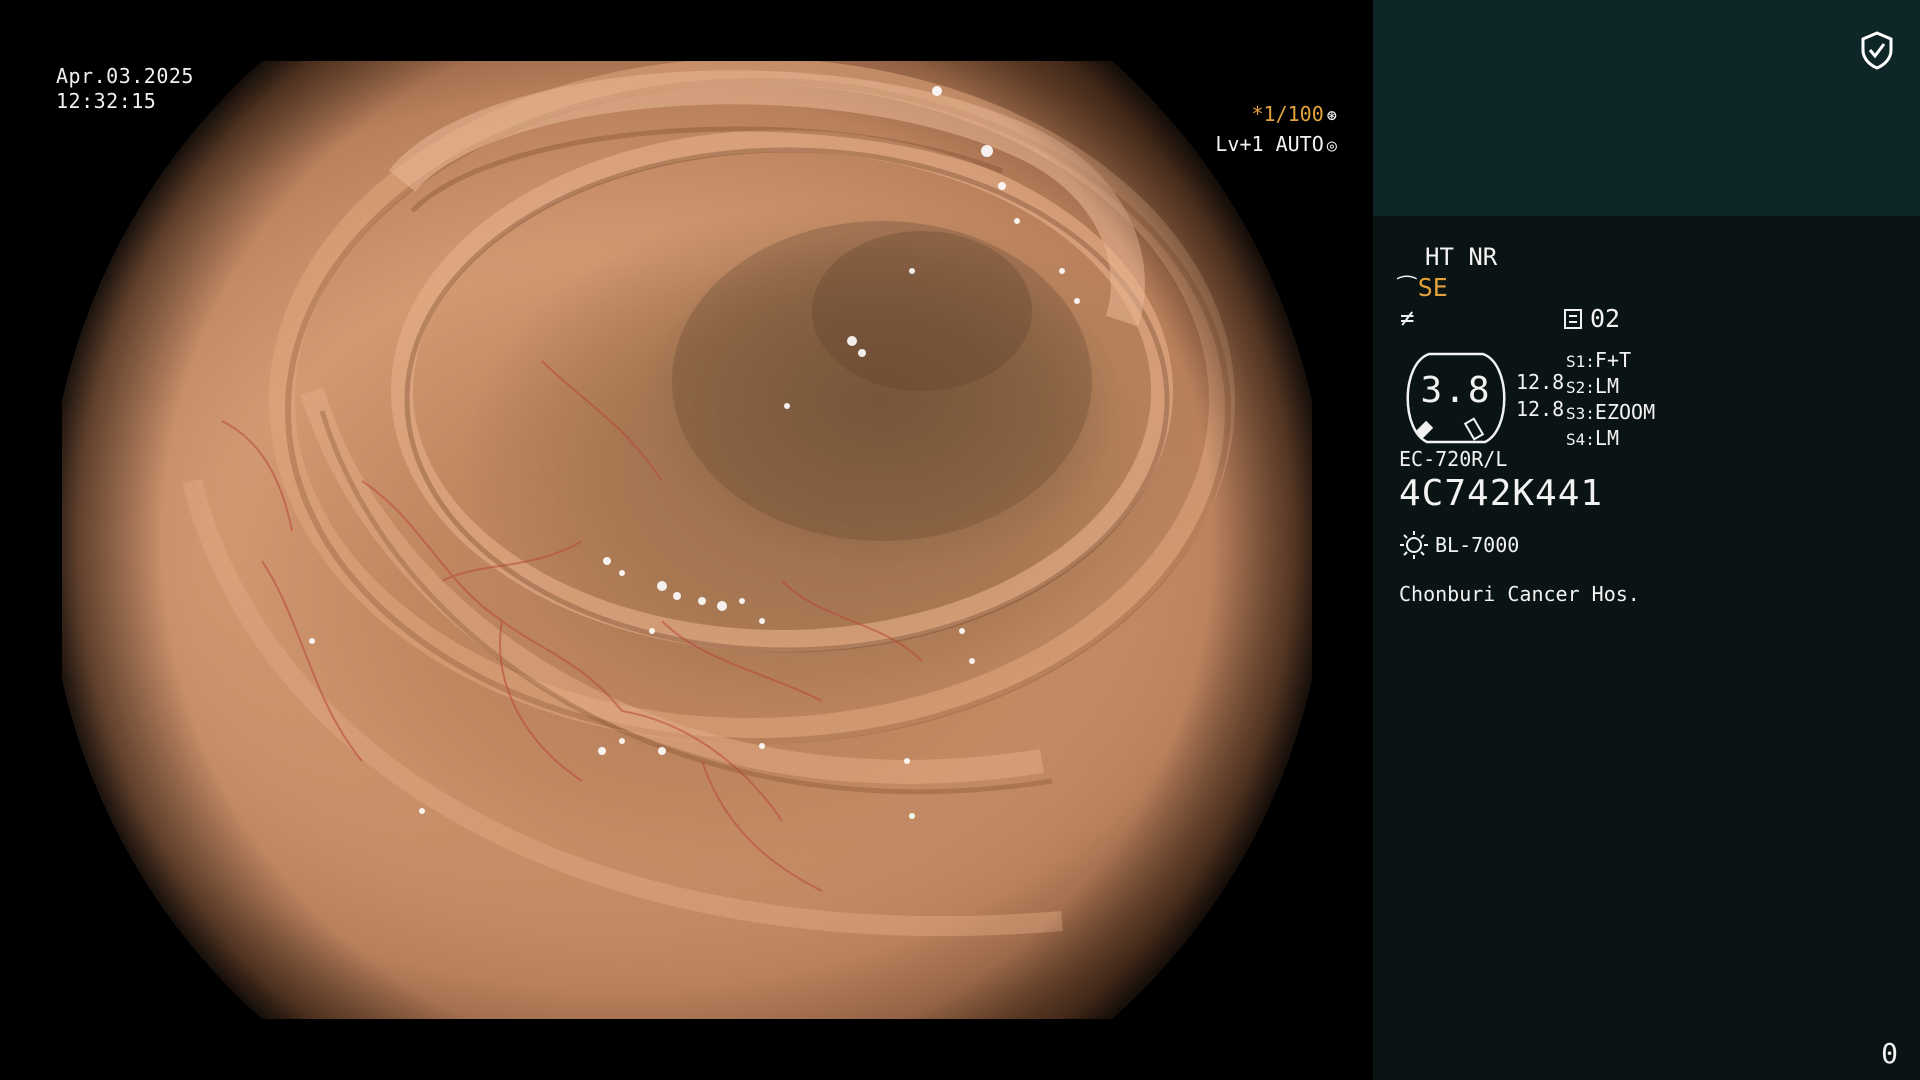 The width and height of the screenshot is (1920, 1080). I want to click on light-source-text: BL-7000, so click(1477, 545).